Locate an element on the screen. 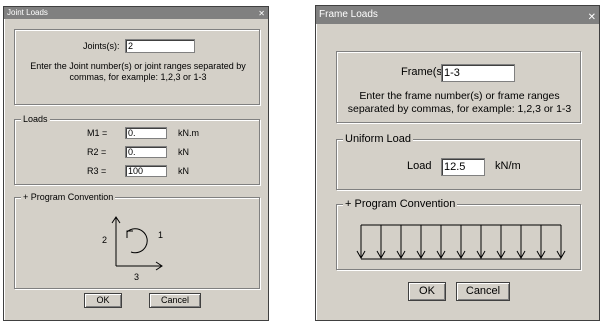 This screenshot has width=603, height=322. frame-loads-title: Frame Loads is located at coordinates (348, 14).